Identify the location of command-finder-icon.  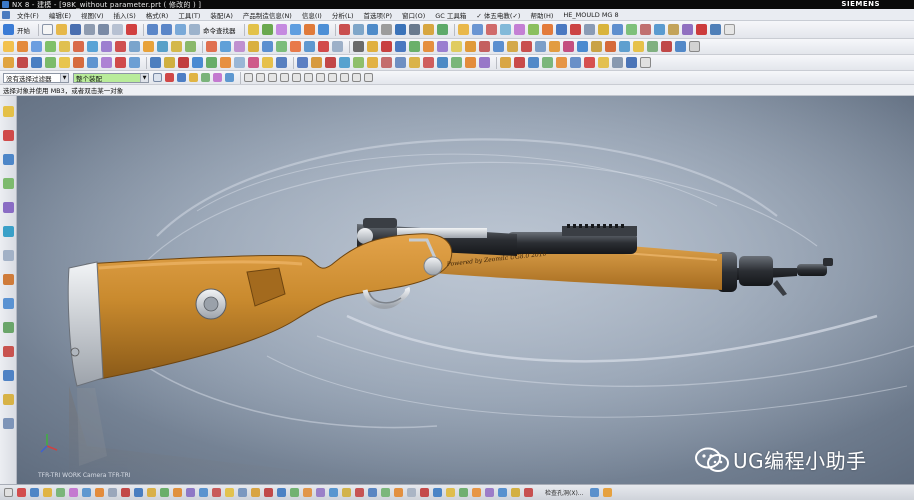
(194, 29).